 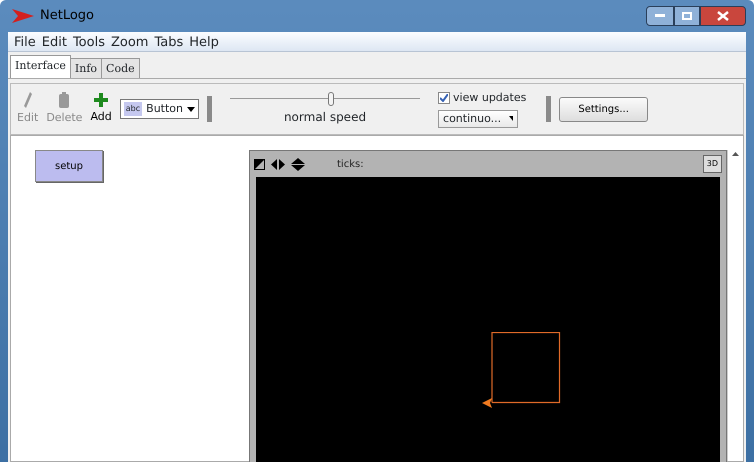 What do you see at coordinates (735, 154) in the screenshot?
I see `scroll-up-icon` at bounding box center [735, 154].